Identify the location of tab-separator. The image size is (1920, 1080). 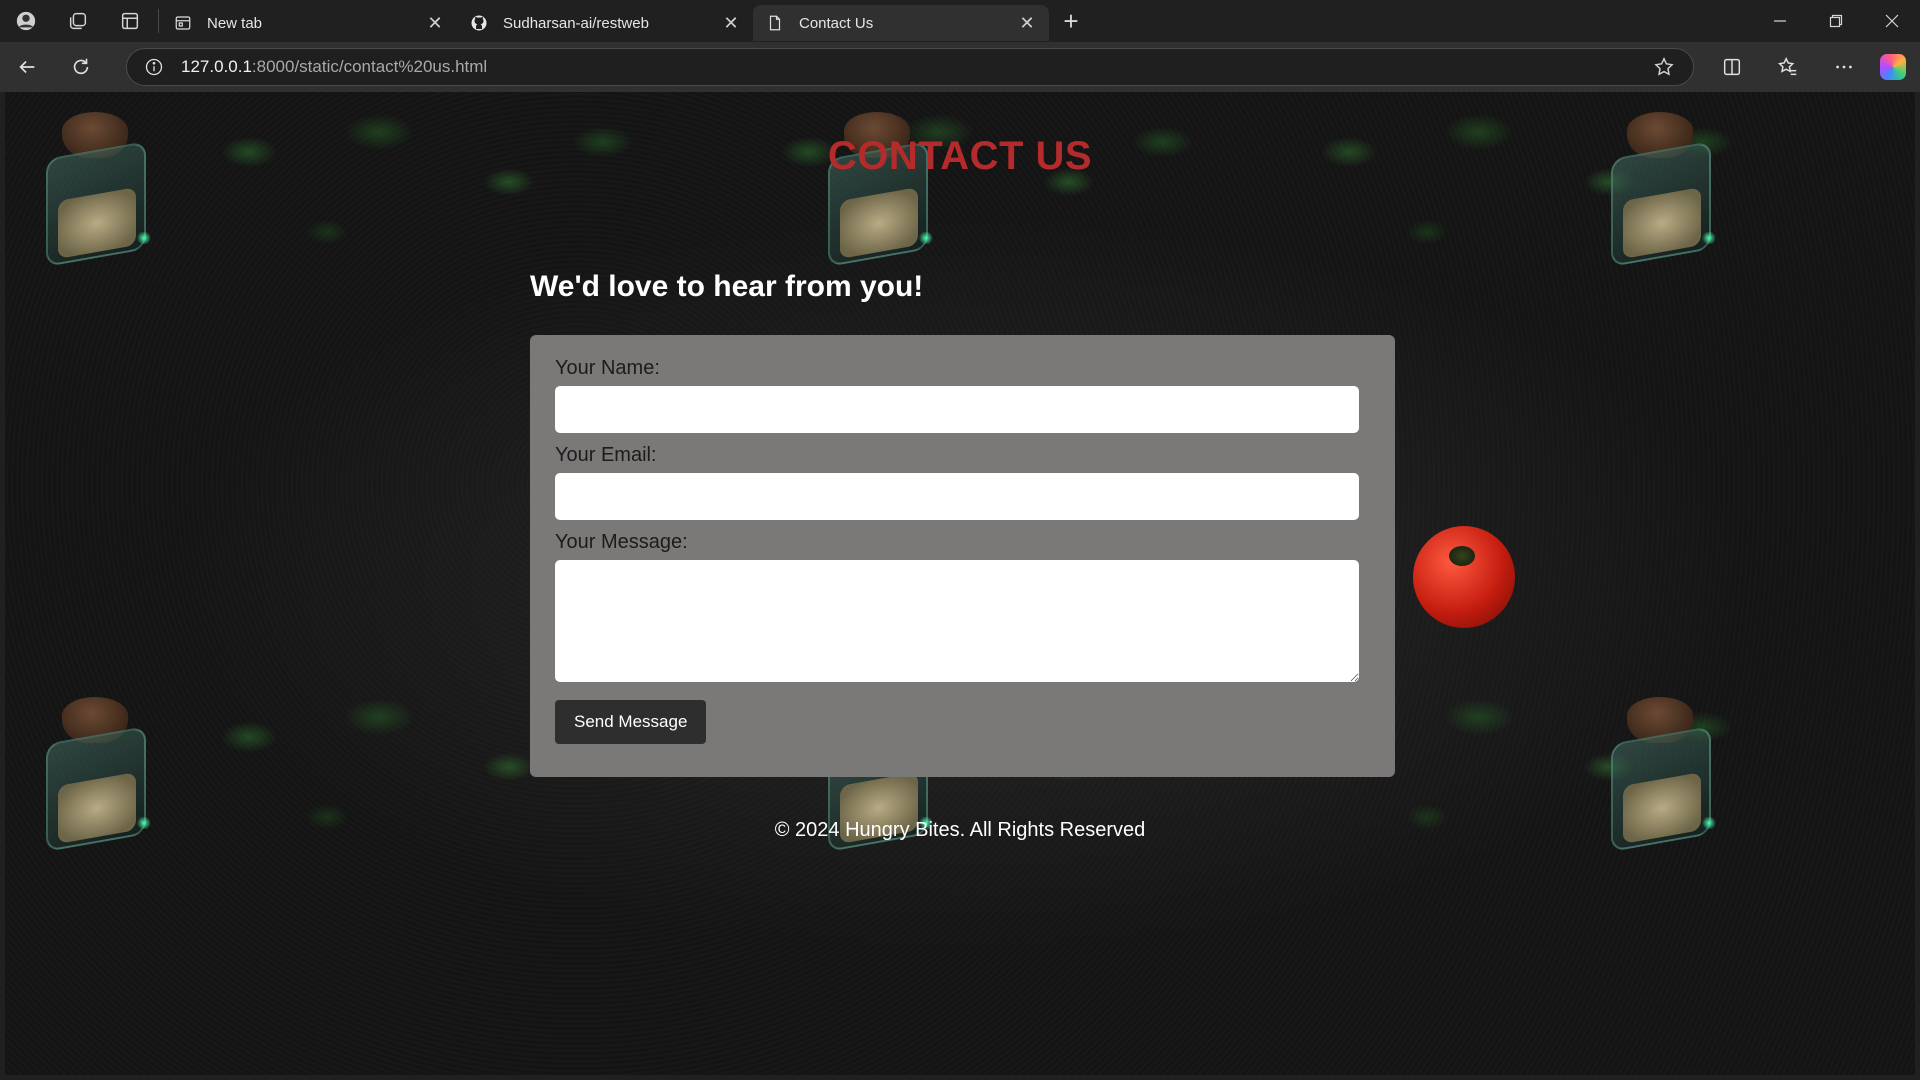
(158, 21).